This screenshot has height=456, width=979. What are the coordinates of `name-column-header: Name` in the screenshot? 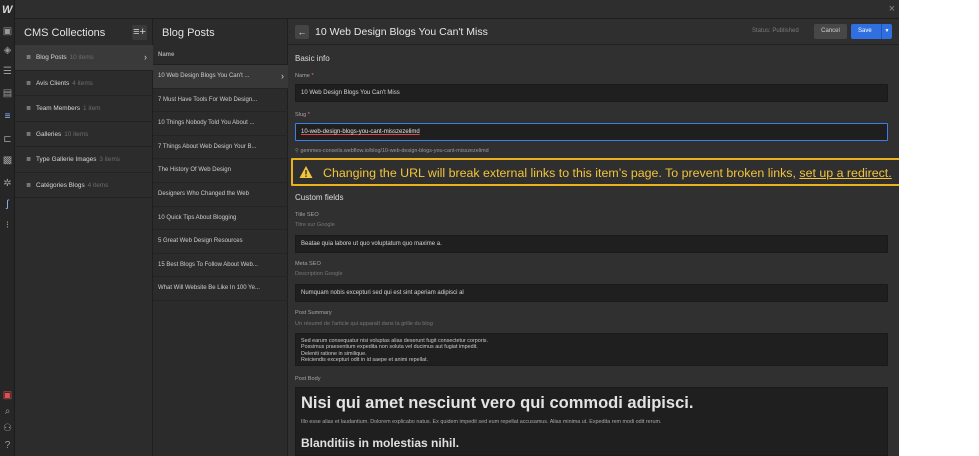 It's located at (220, 55).